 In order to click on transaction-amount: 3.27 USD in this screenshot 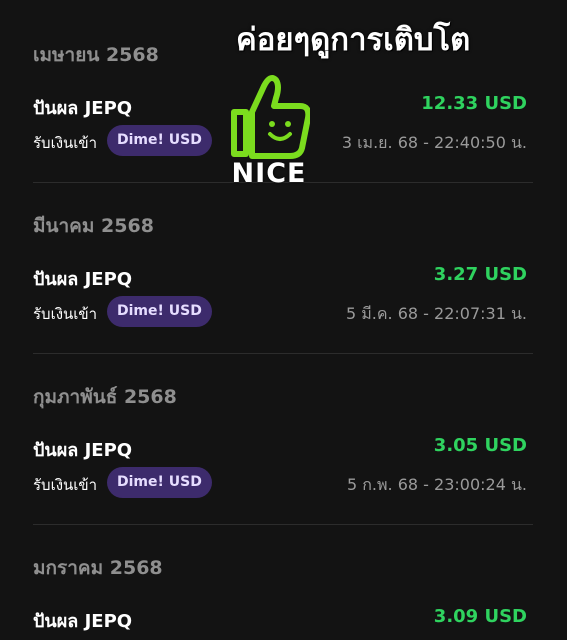, I will do `click(480, 274)`.